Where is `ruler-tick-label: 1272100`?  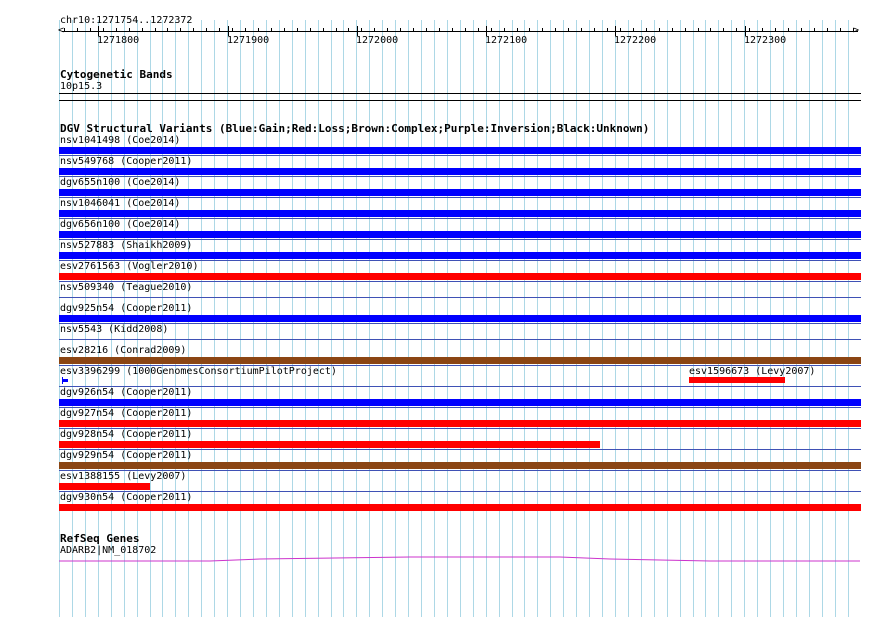 ruler-tick-label: 1272100 is located at coordinates (506, 40).